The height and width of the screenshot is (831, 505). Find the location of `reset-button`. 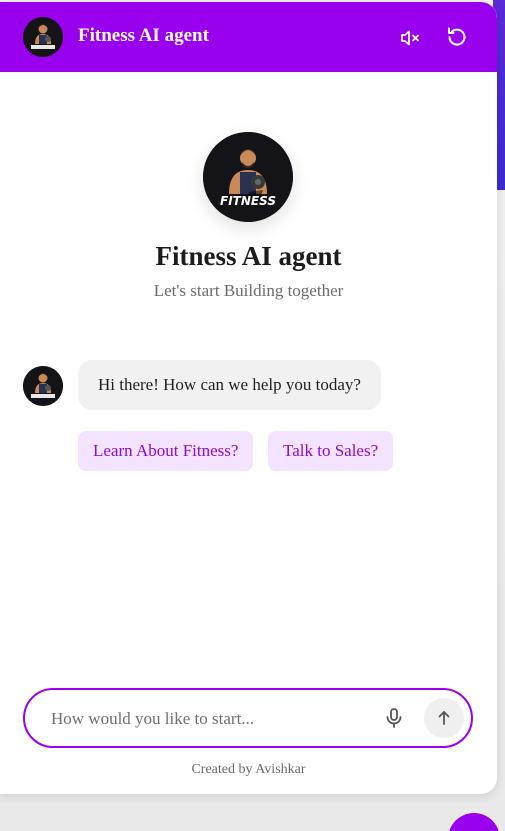

reset-button is located at coordinates (457, 37).